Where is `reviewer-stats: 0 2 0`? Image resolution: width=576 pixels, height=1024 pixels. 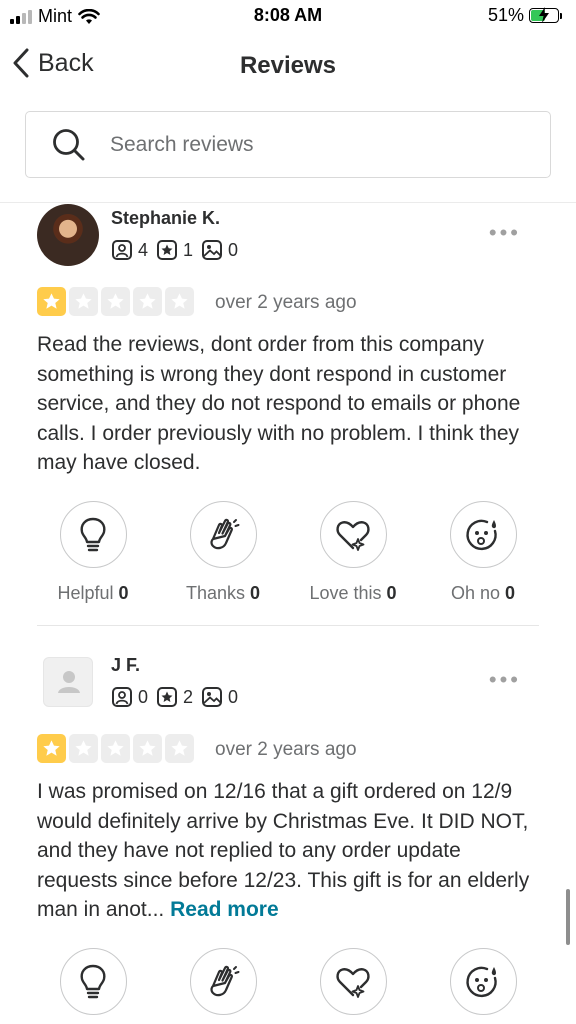
reviewer-stats: 0 2 0 is located at coordinates (174, 697).